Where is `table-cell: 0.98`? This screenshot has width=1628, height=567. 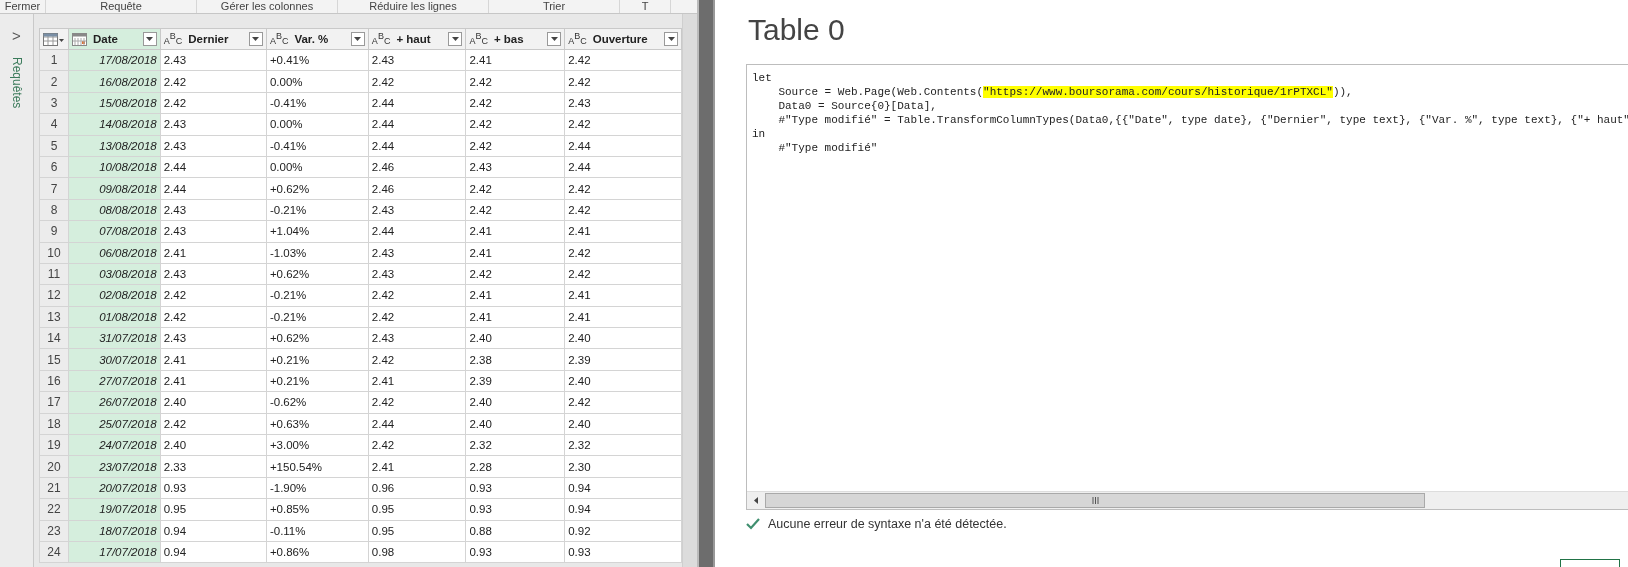 table-cell: 0.98 is located at coordinates (417, 552).